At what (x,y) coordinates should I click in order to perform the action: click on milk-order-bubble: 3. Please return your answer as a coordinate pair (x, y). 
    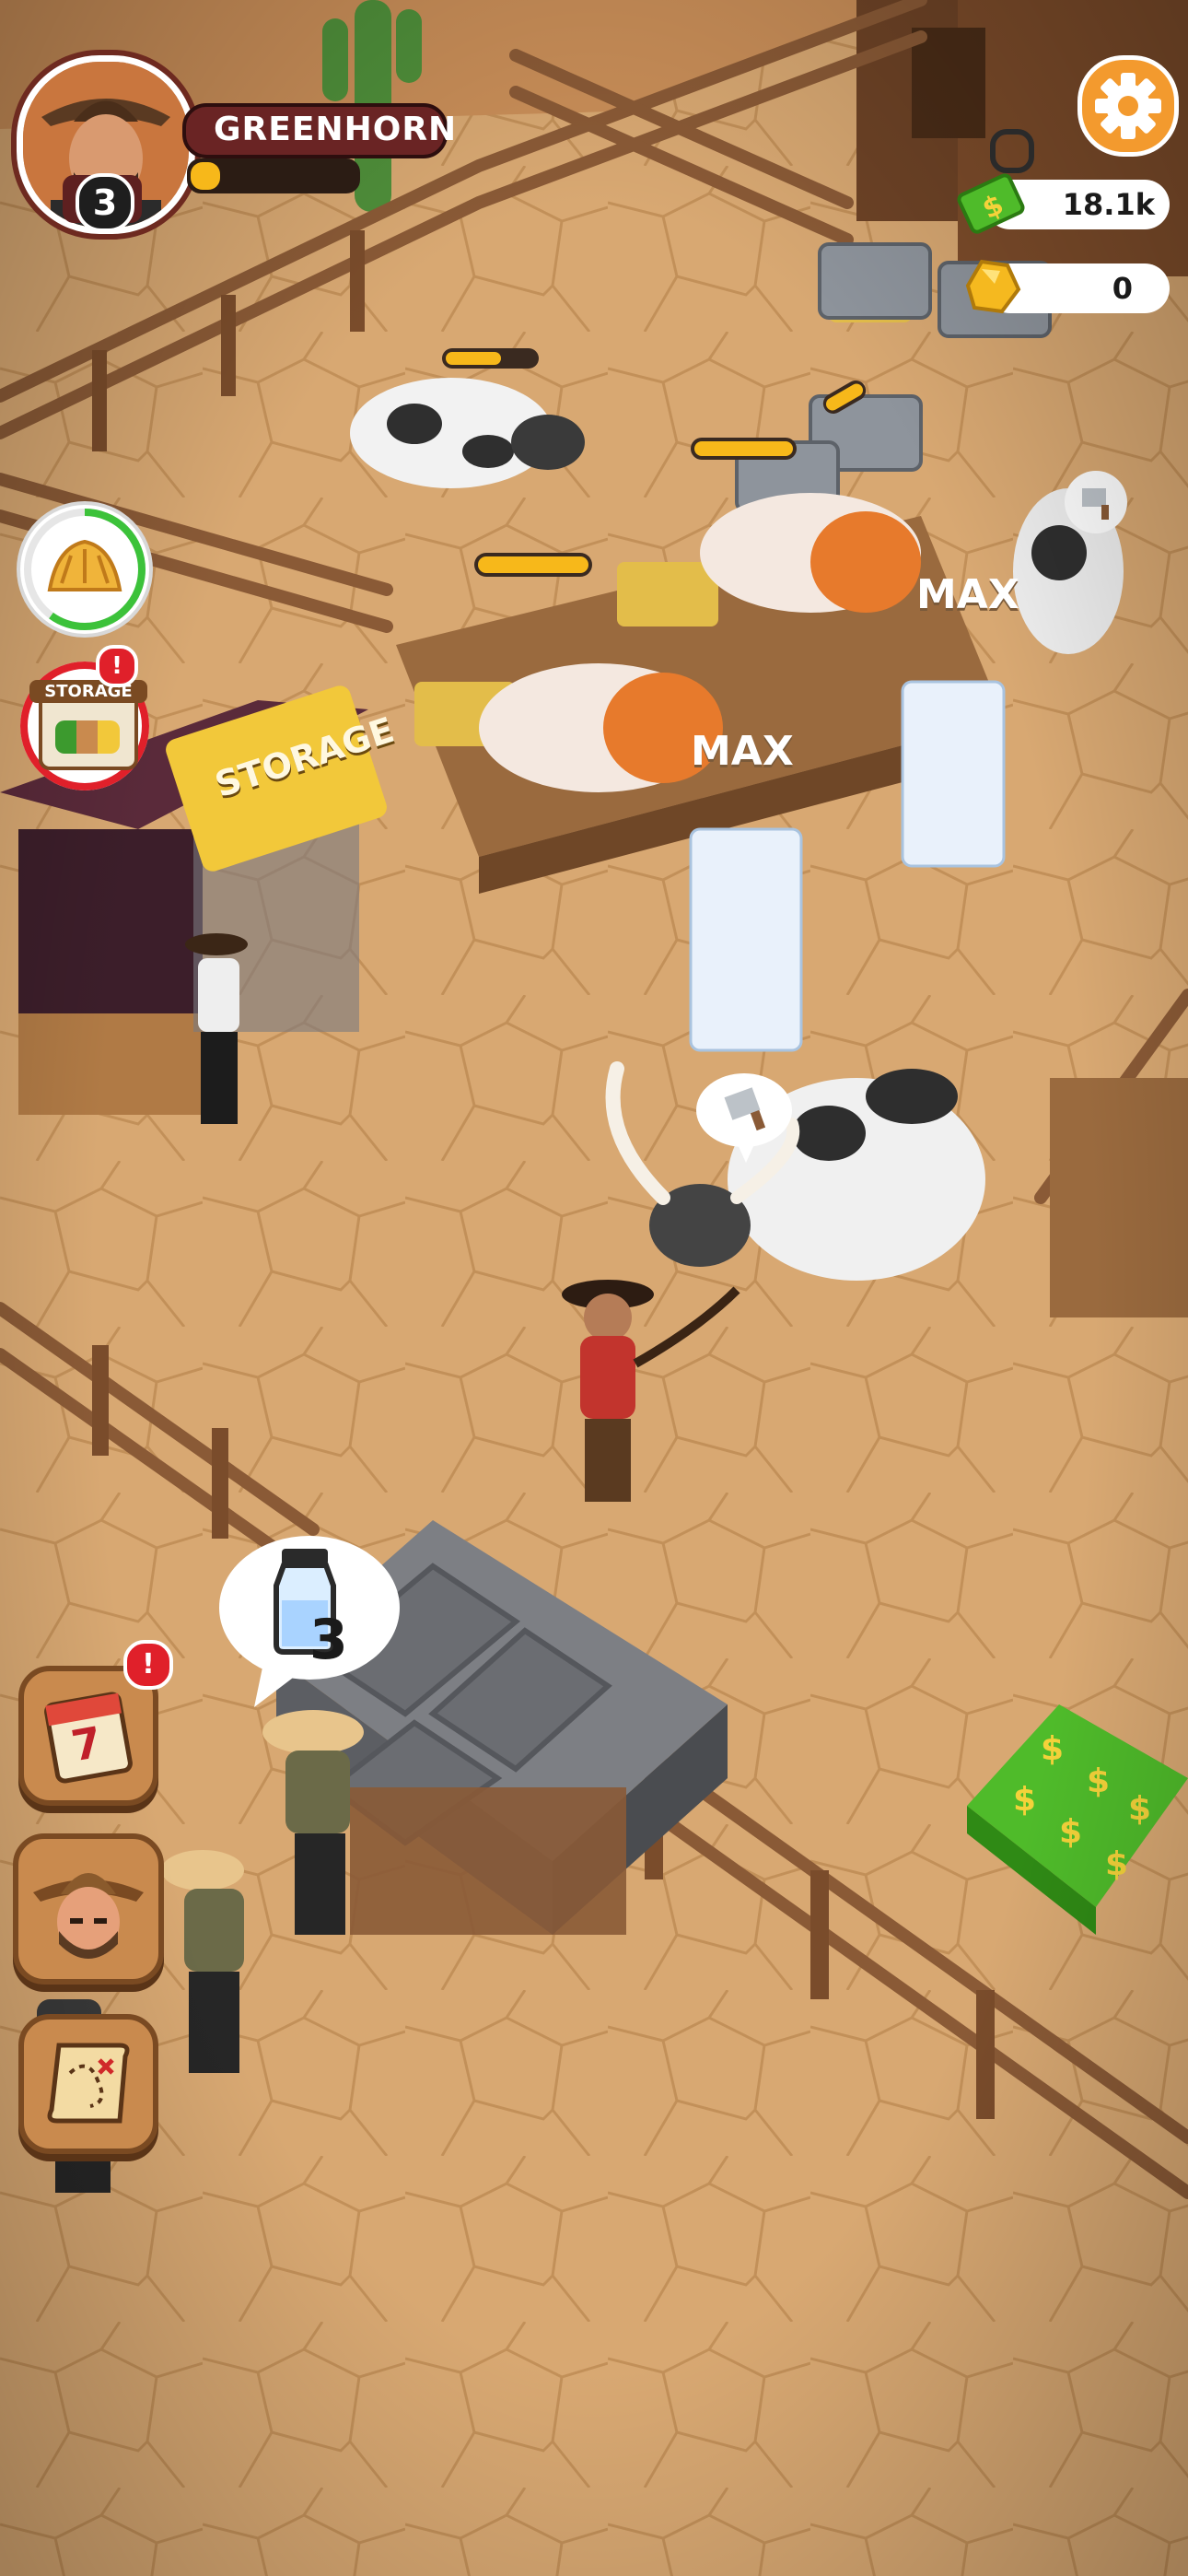
    Looking at the image, I should click on (309, 1620).